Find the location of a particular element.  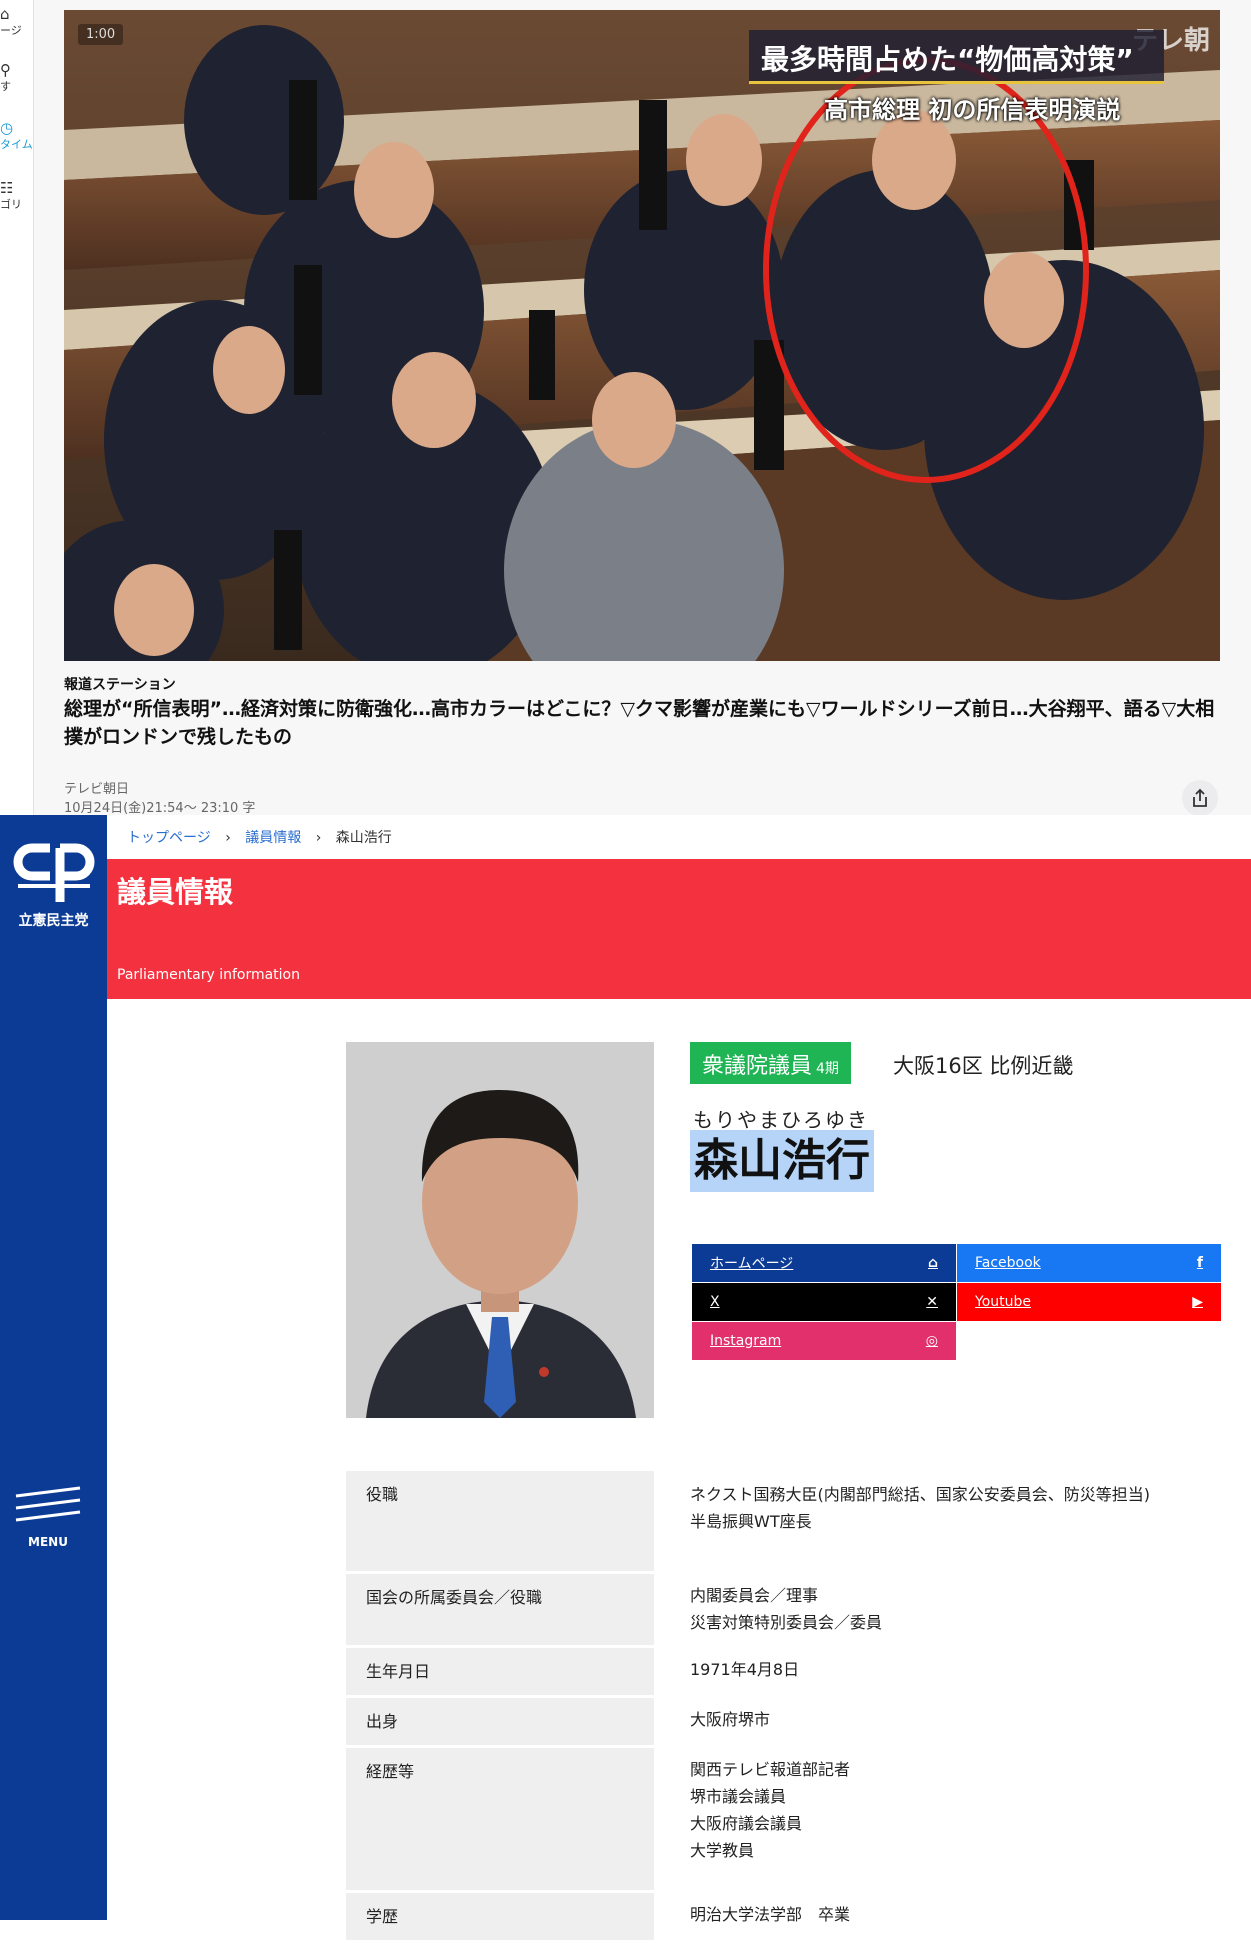

sidebar-item-label: タイム is located at coordinates (16, 144).